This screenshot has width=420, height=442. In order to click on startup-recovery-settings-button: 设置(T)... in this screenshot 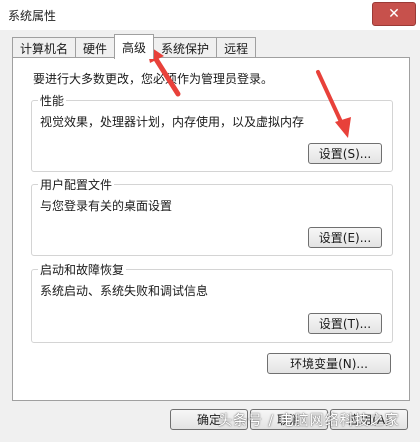, I will do `click(345, 323)`.